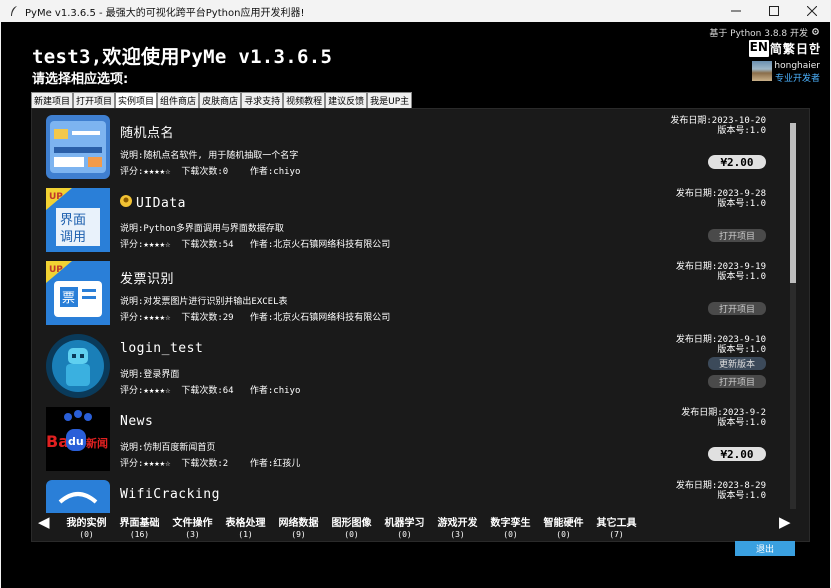 Image resolution: width=831 pixels, height=588 pixels. I want to click on item-description: 说明:Python多界面调用与界面数据存取, so click(202, 229).